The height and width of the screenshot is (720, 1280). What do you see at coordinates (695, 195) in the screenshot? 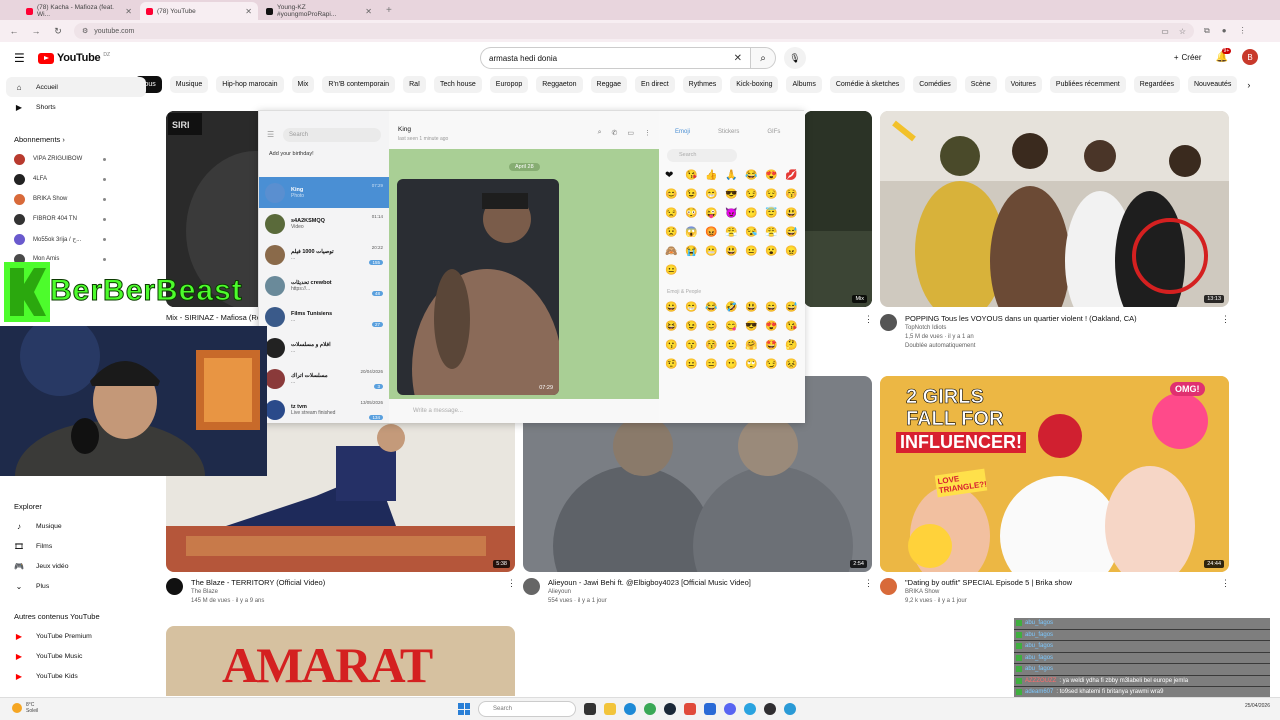
I see `emoji-item: 😉` at bounding box center [695, 195].